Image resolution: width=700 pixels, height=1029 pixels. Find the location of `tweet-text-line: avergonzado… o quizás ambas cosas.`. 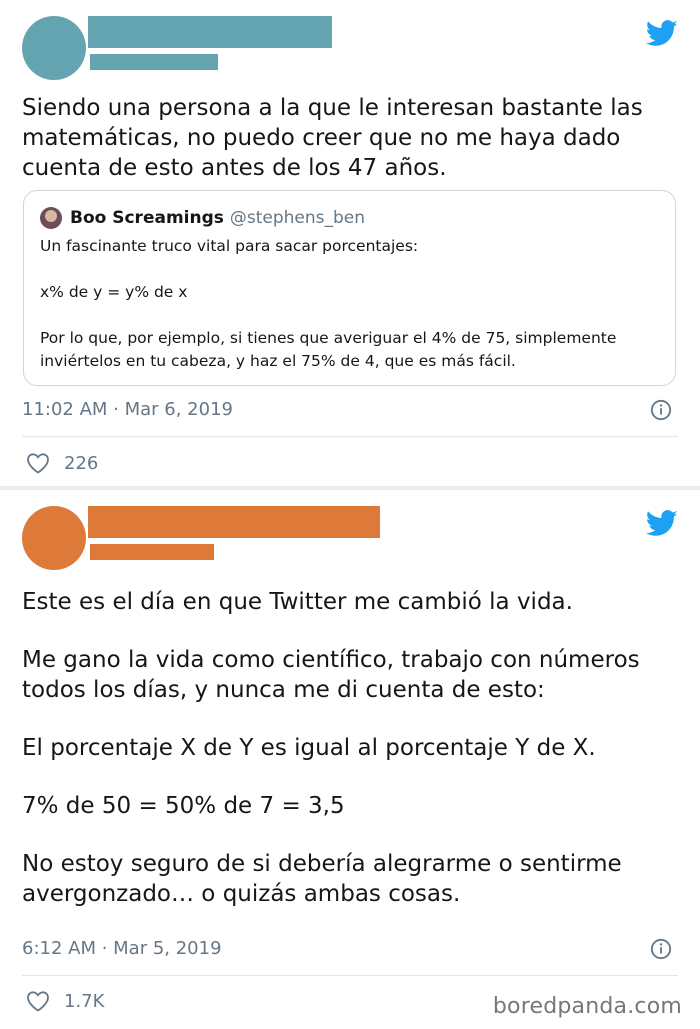

tweet-text-line: avergonzado… o quizás ambas cosas. is located at coordinates (241, 894).